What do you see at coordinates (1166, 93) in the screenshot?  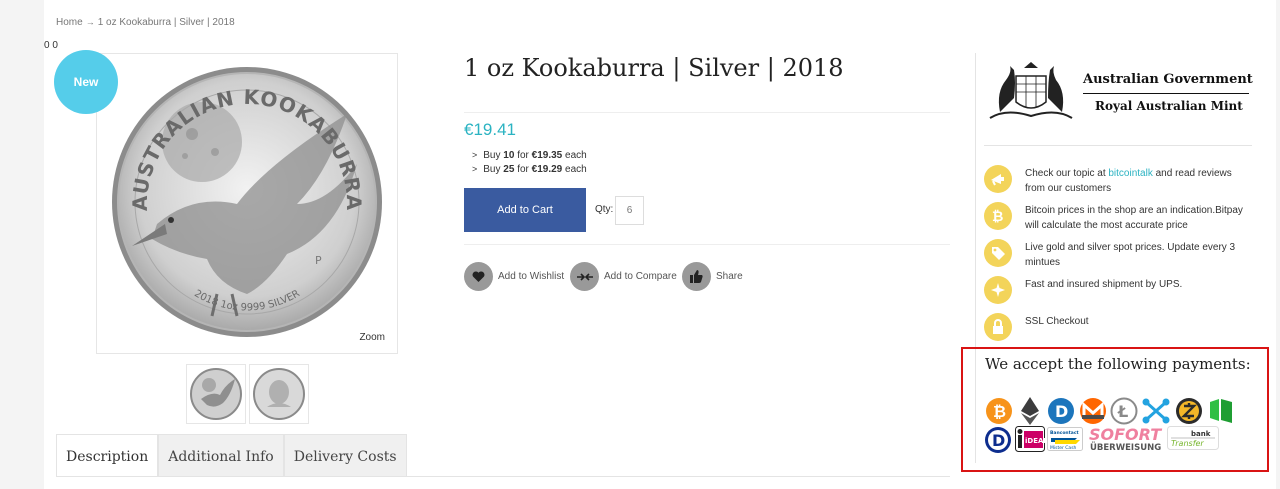 I see `gov-divider` at bounding box center [1166, 93].